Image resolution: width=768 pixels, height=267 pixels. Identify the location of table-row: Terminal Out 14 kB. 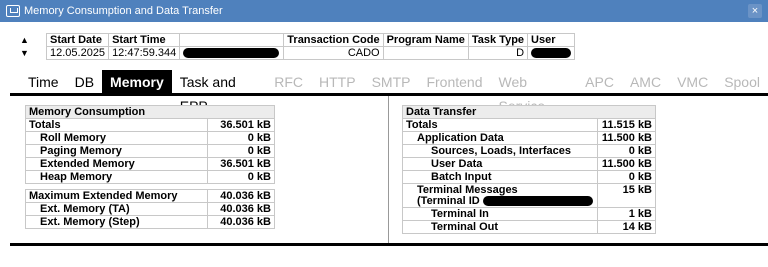
(528, 227).